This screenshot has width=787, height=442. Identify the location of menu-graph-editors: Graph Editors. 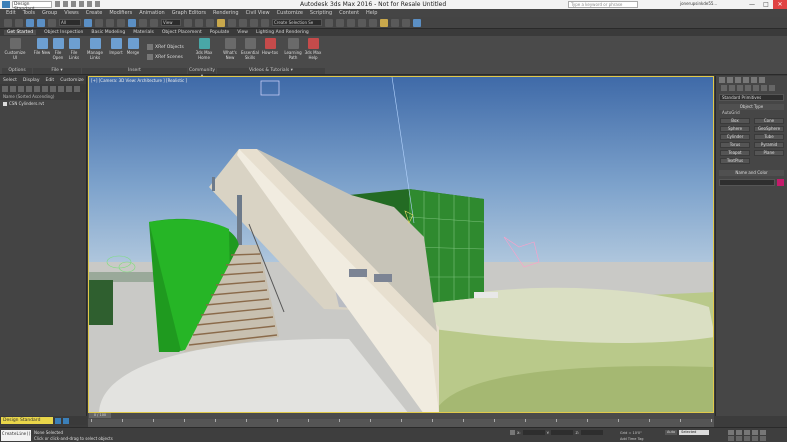
(189, 13).